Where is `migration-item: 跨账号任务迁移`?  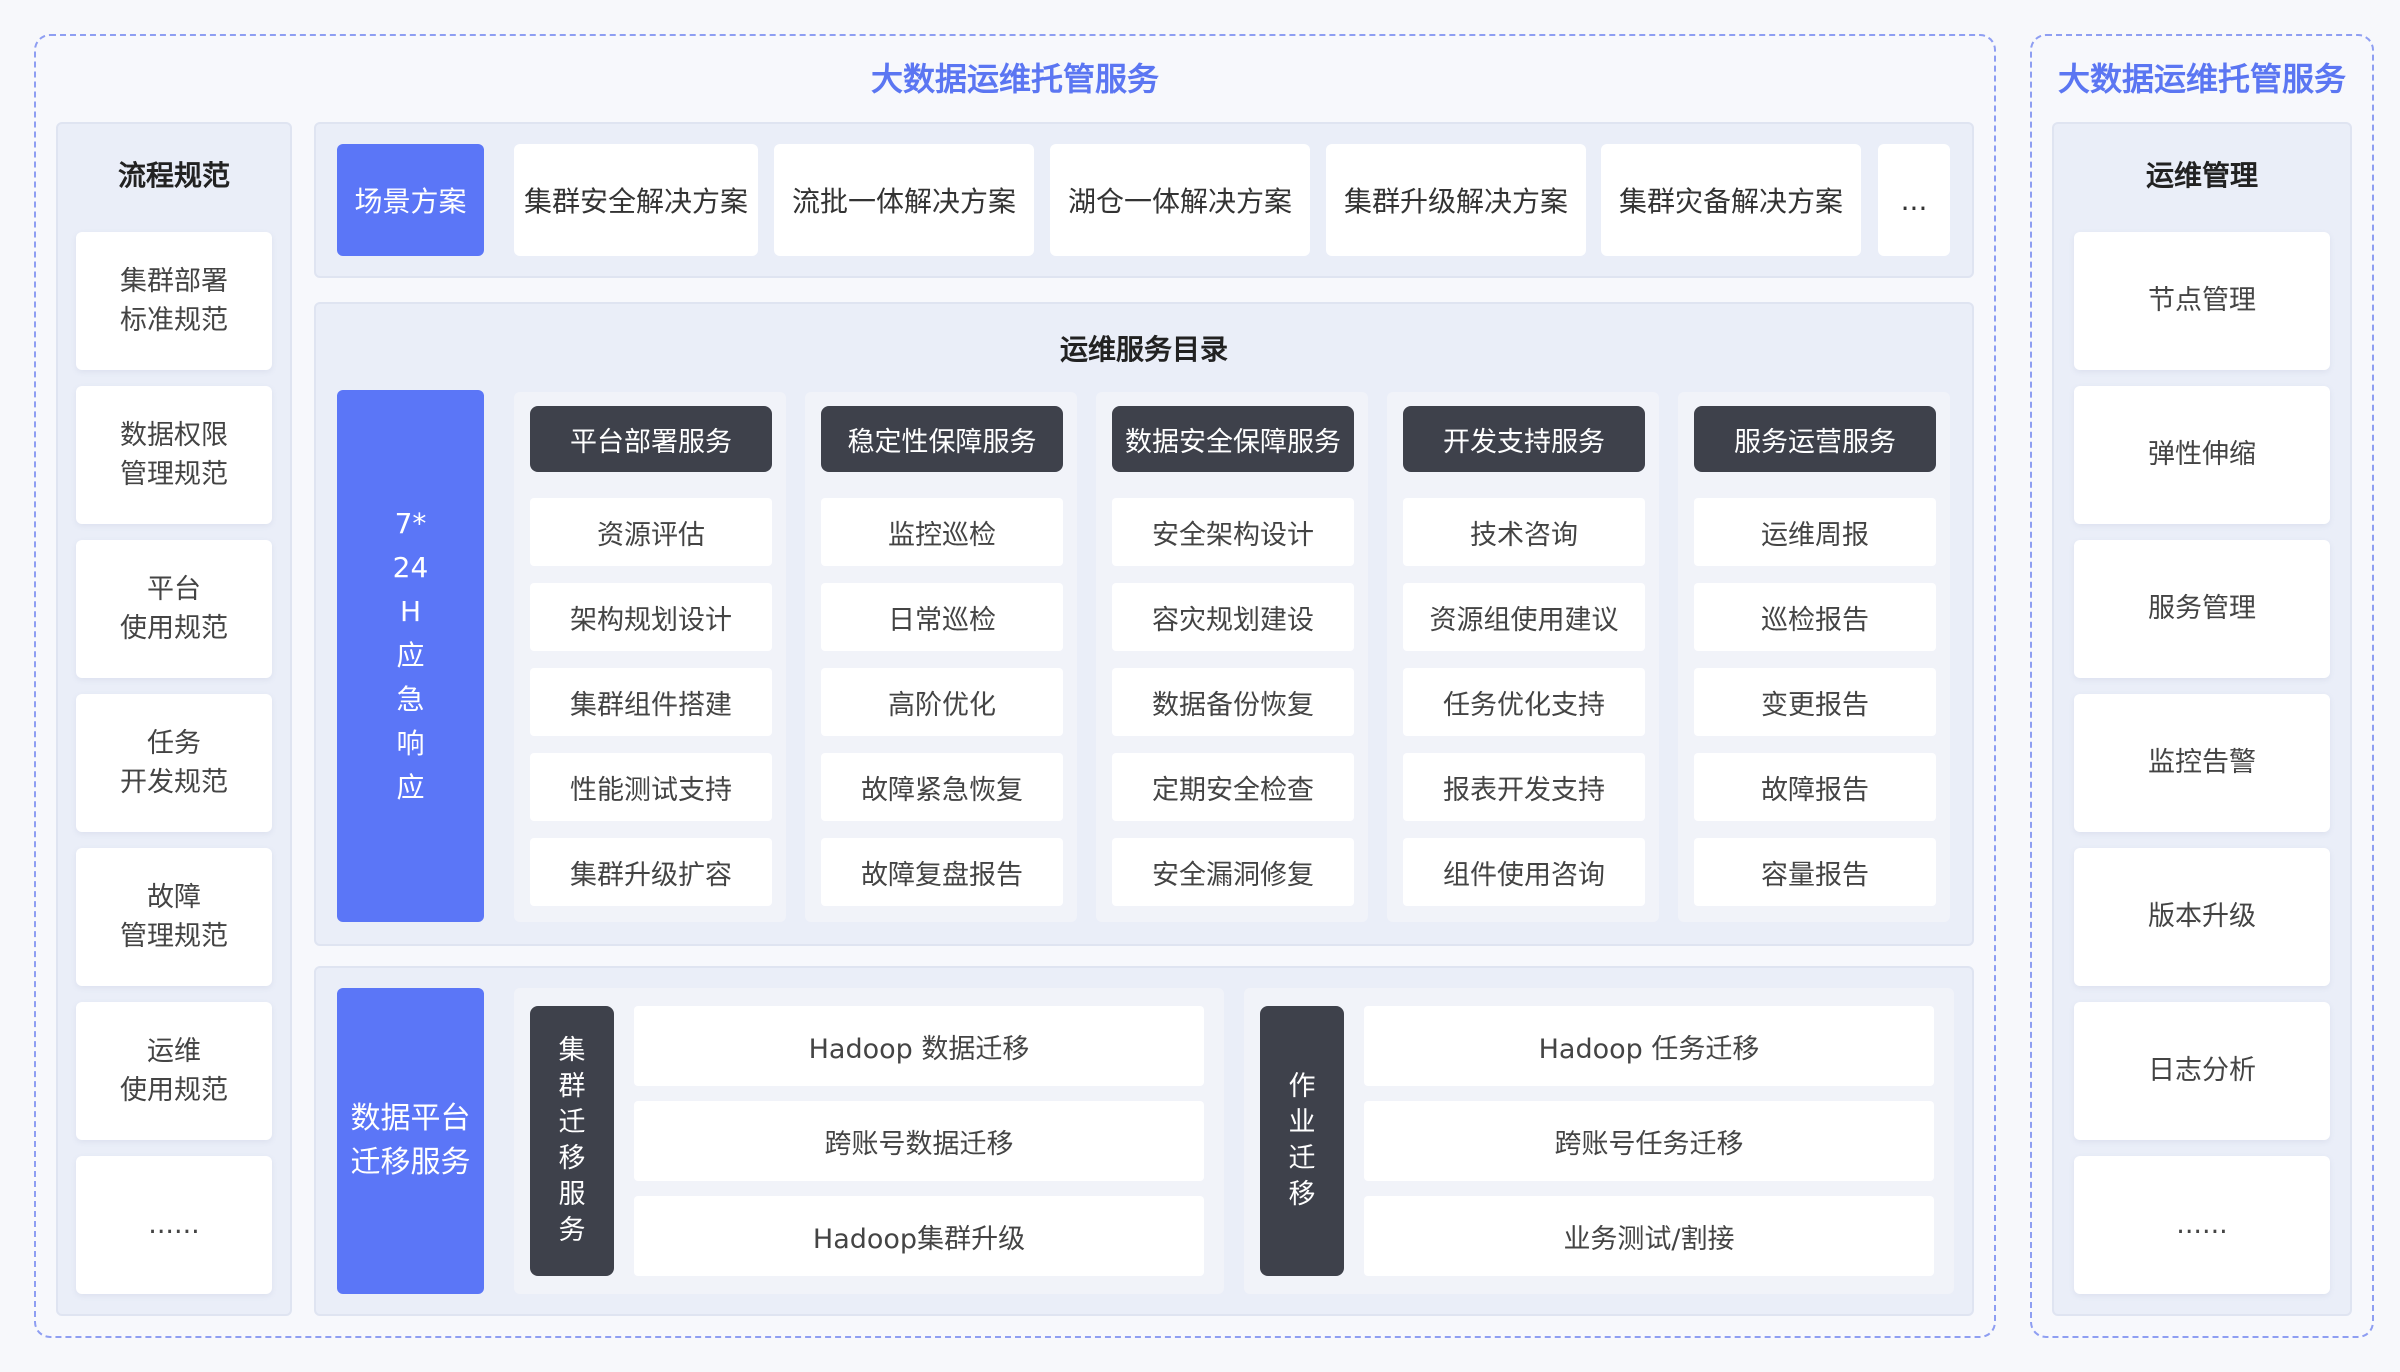
migration-item: 跨账号任务迁移 is located at coordinates (1649, 1141).